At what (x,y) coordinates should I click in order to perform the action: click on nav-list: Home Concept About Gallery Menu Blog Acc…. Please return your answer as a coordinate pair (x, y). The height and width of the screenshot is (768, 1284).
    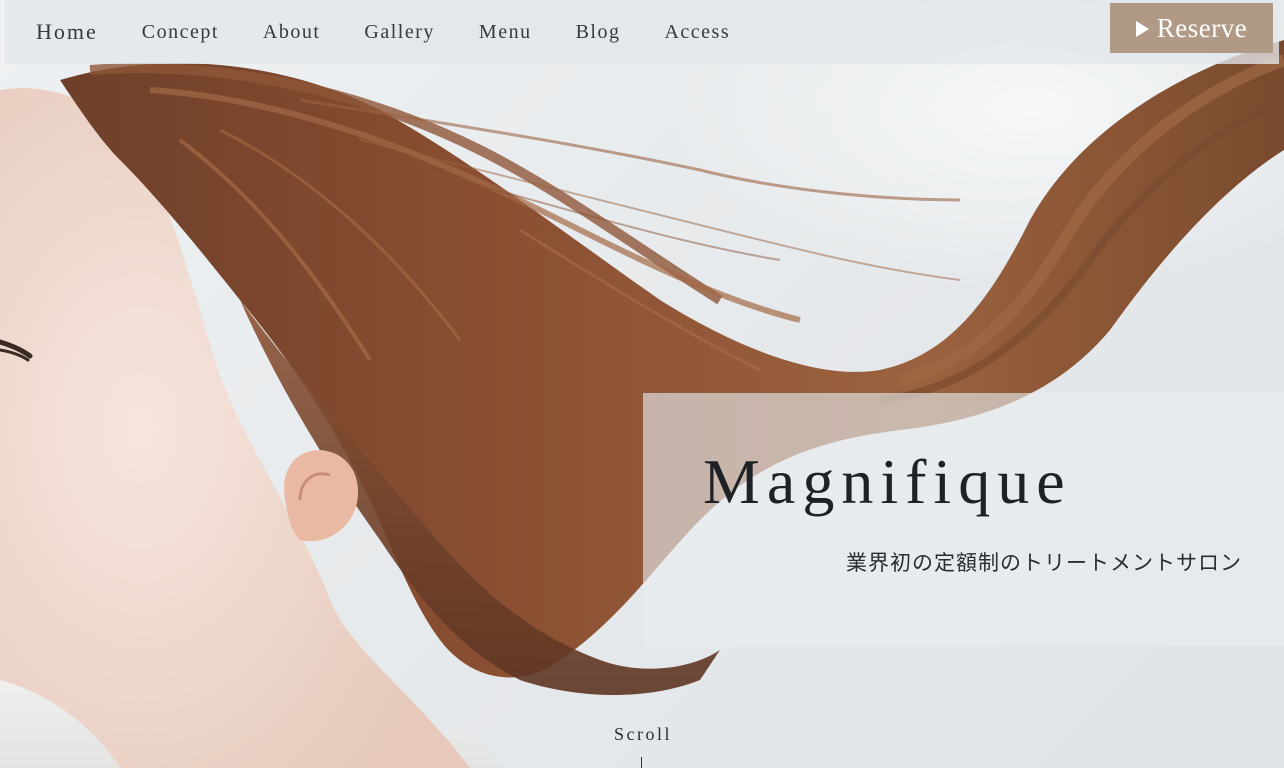
    Looking at the image, I should click on (389, 32).